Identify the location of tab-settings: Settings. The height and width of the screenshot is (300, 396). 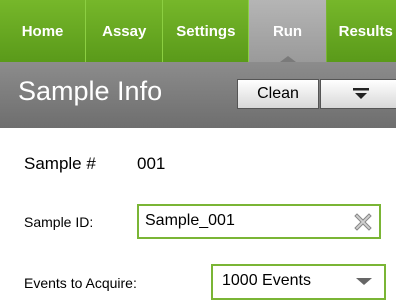
(206, 31).